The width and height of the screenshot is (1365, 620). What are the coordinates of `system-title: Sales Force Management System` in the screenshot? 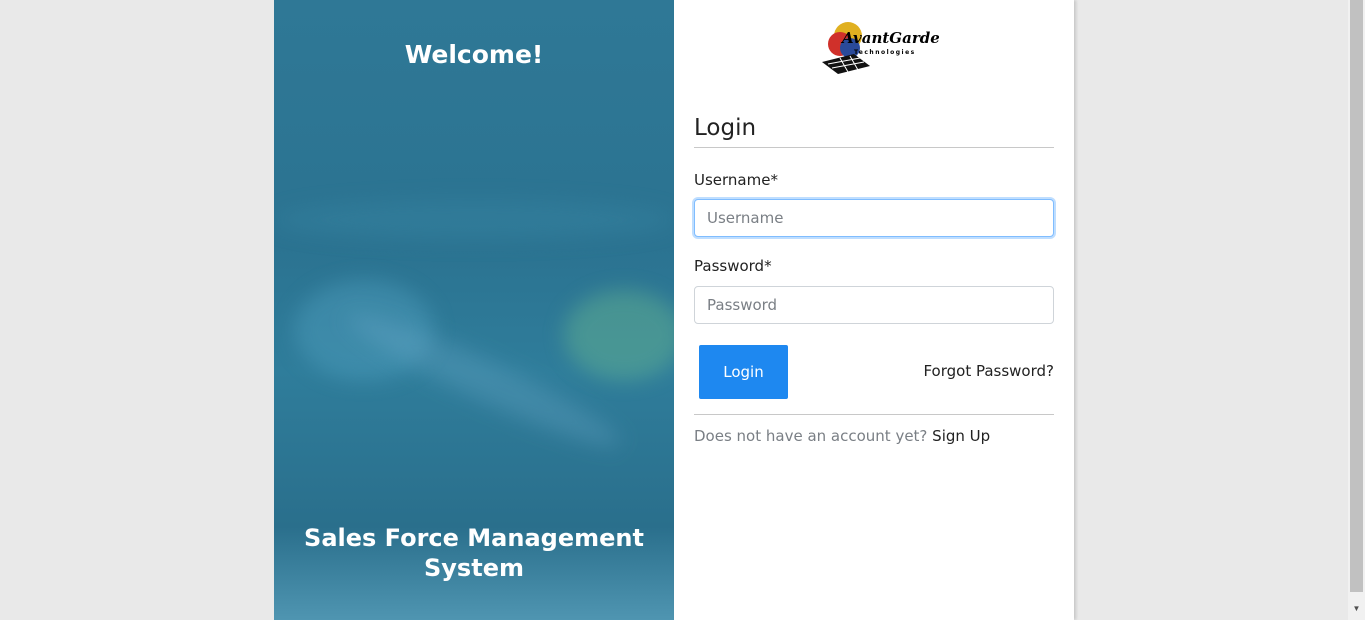 It's located at (474, 553).